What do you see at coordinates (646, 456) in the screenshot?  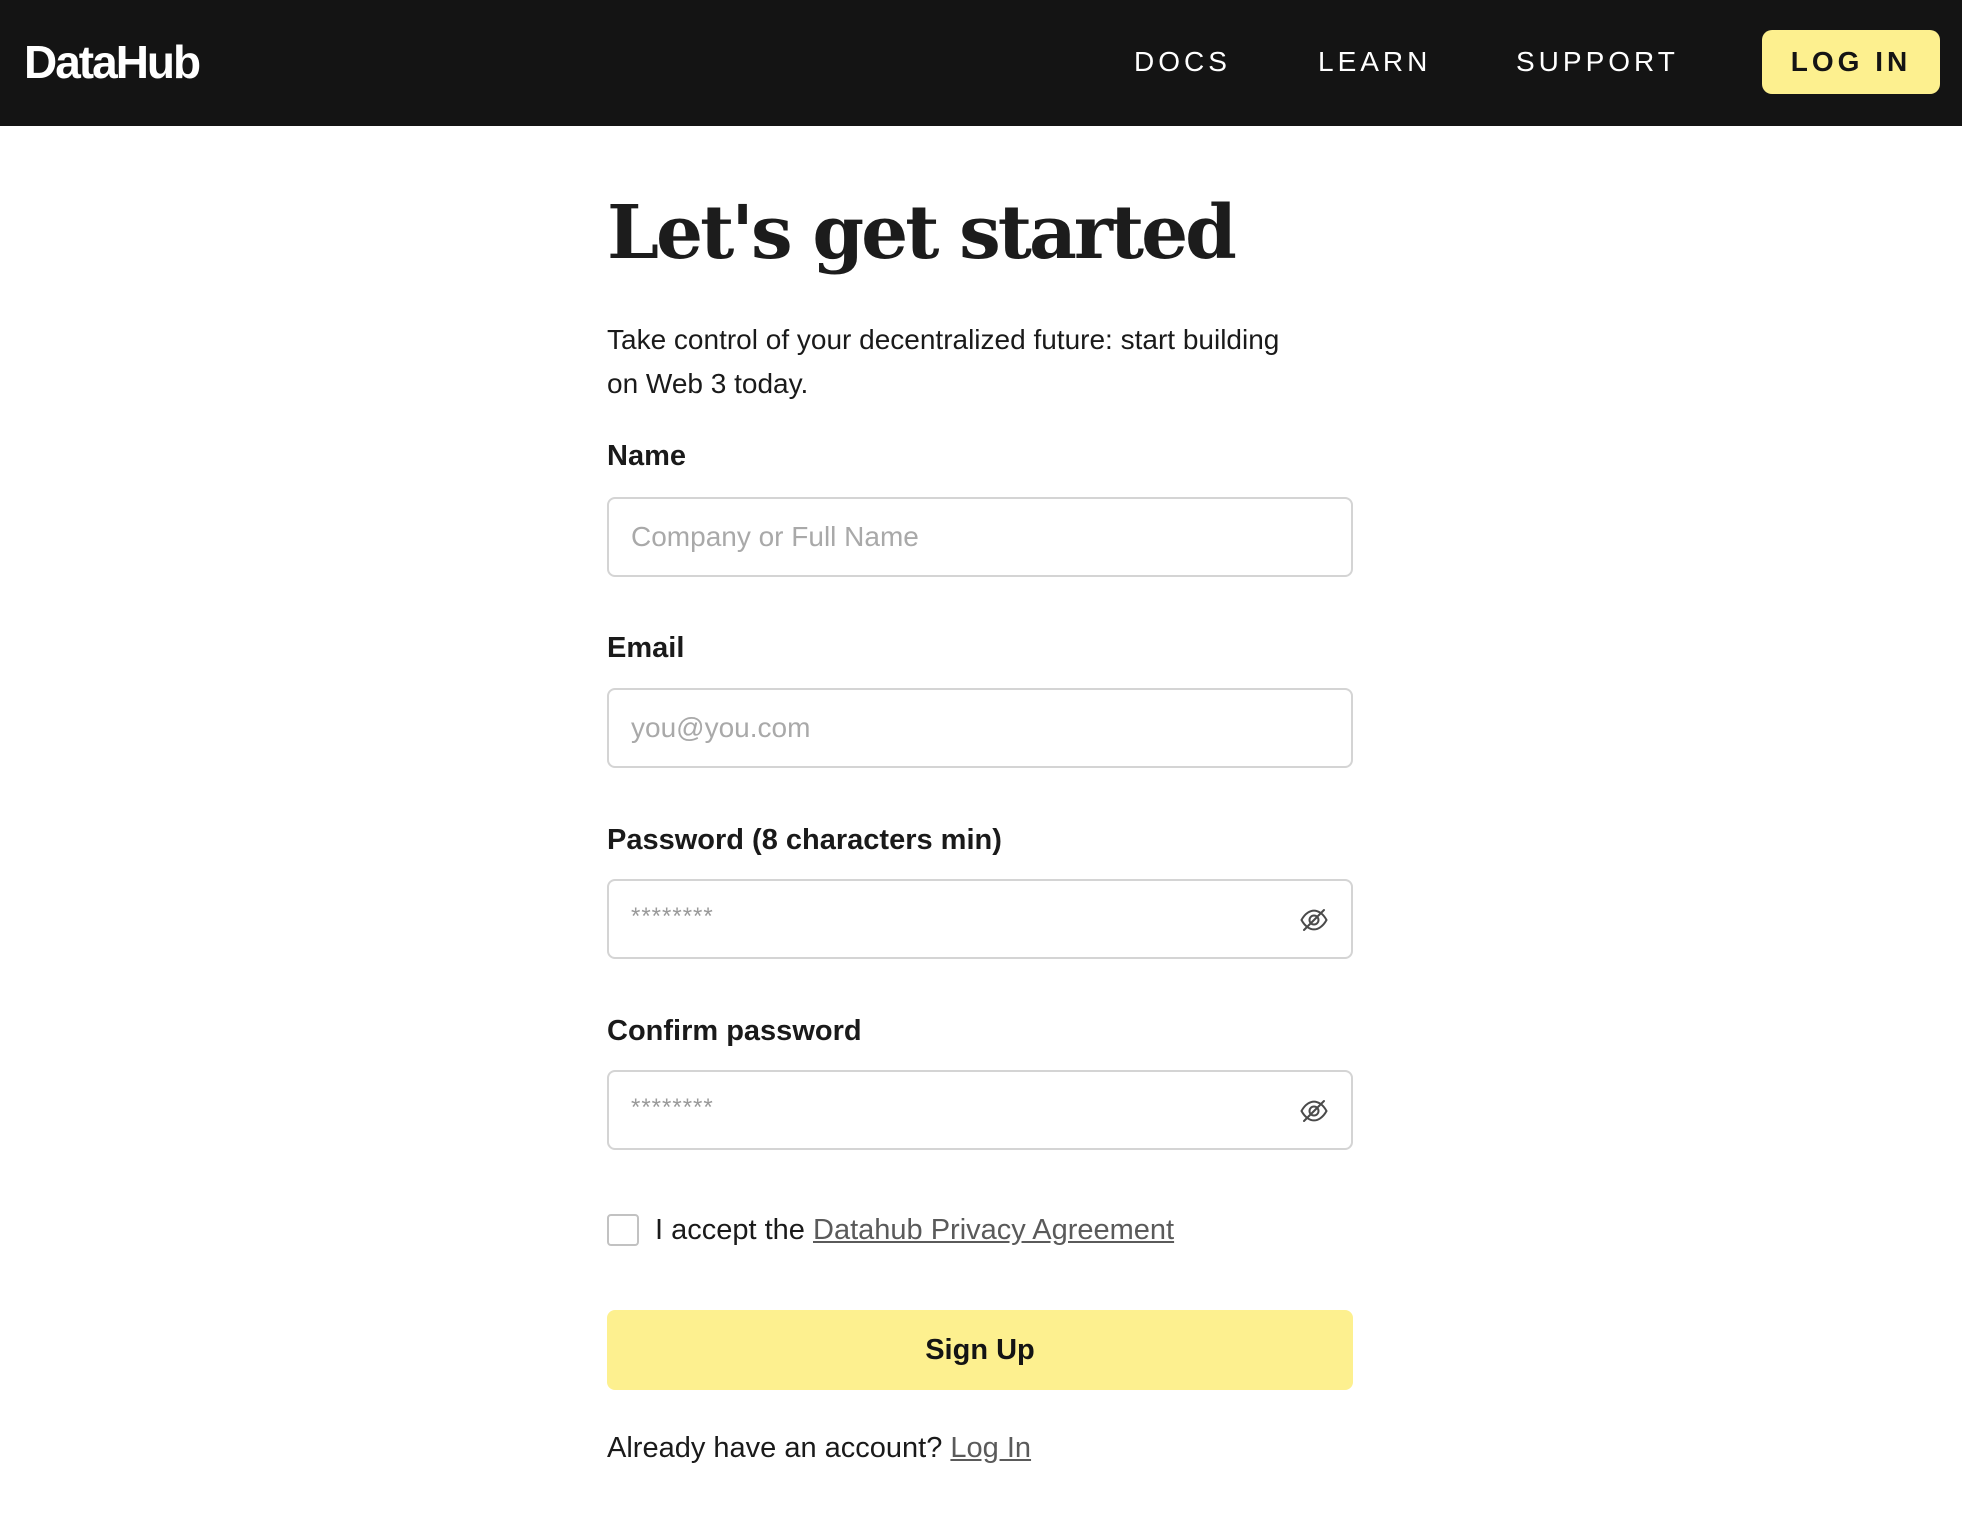 I see `name-label: Name` at bounding box center [646, 456].